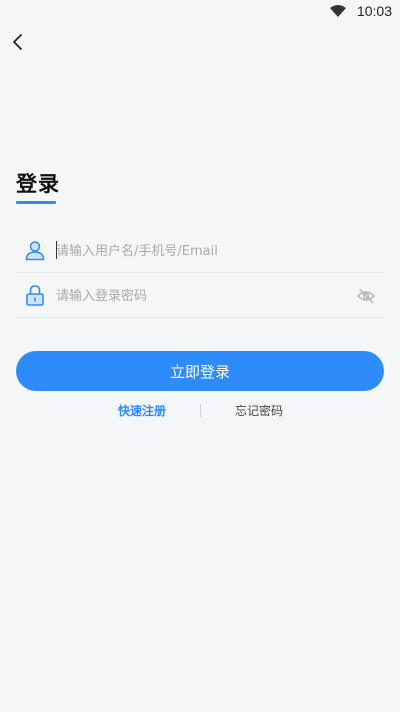 The image size is (400, 712). I want to click on lock-icon, so click(35, 295).